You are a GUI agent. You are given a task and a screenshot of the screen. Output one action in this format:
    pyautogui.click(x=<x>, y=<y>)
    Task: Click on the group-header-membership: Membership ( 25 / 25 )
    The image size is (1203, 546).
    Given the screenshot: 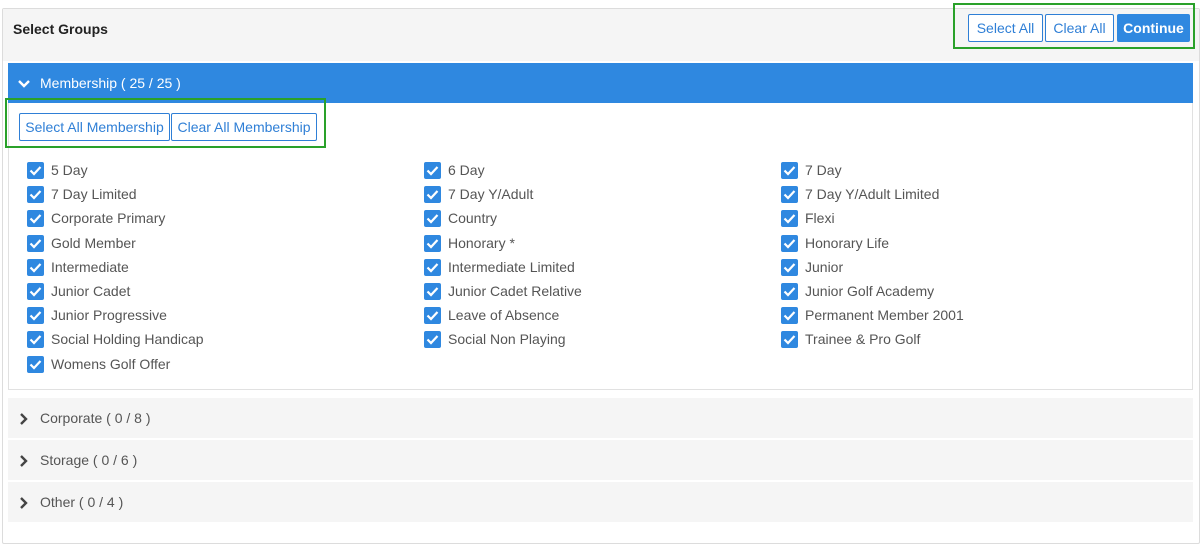 What is the action you would take?
    pyautogui.click(x=600, y=83)
    